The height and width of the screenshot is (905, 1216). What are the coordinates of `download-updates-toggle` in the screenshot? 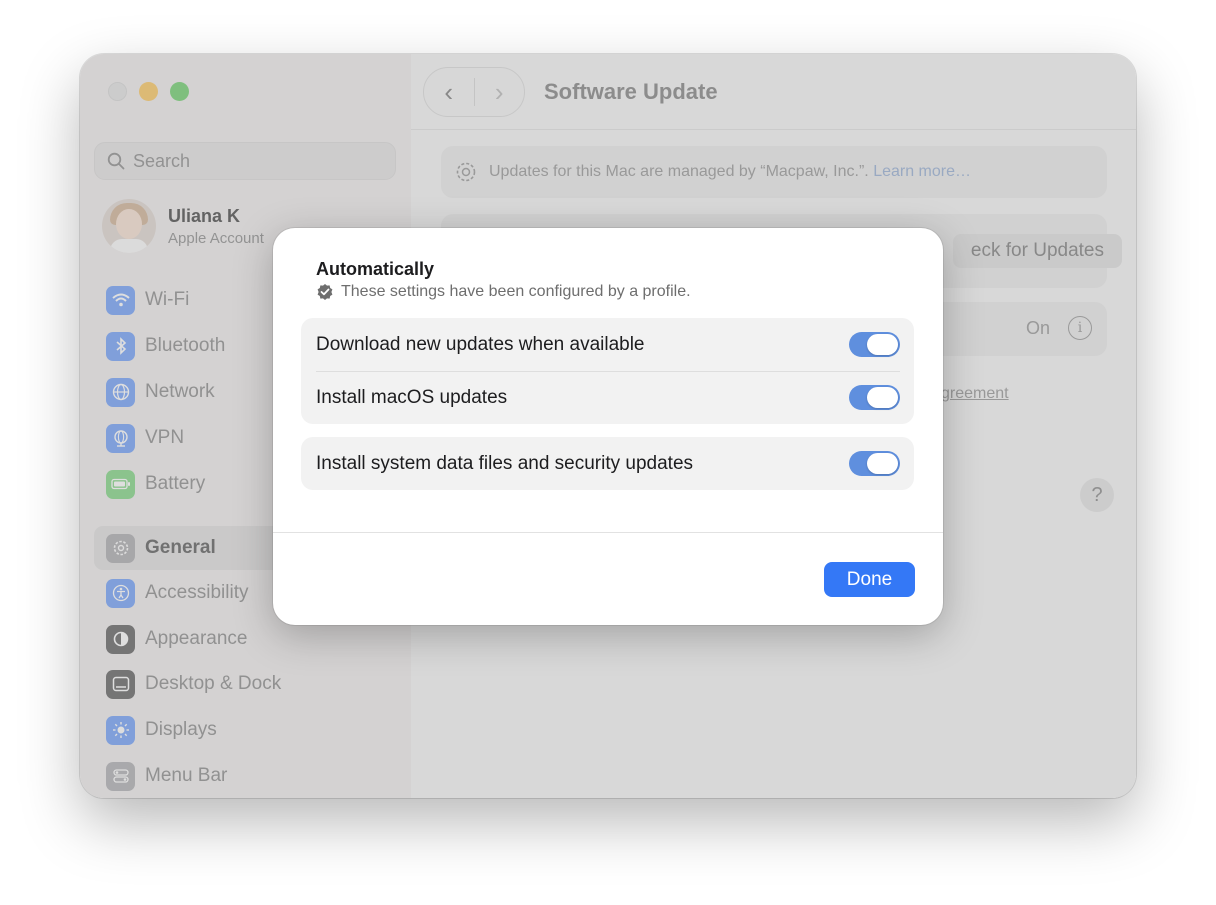 It's located at (874, 344).